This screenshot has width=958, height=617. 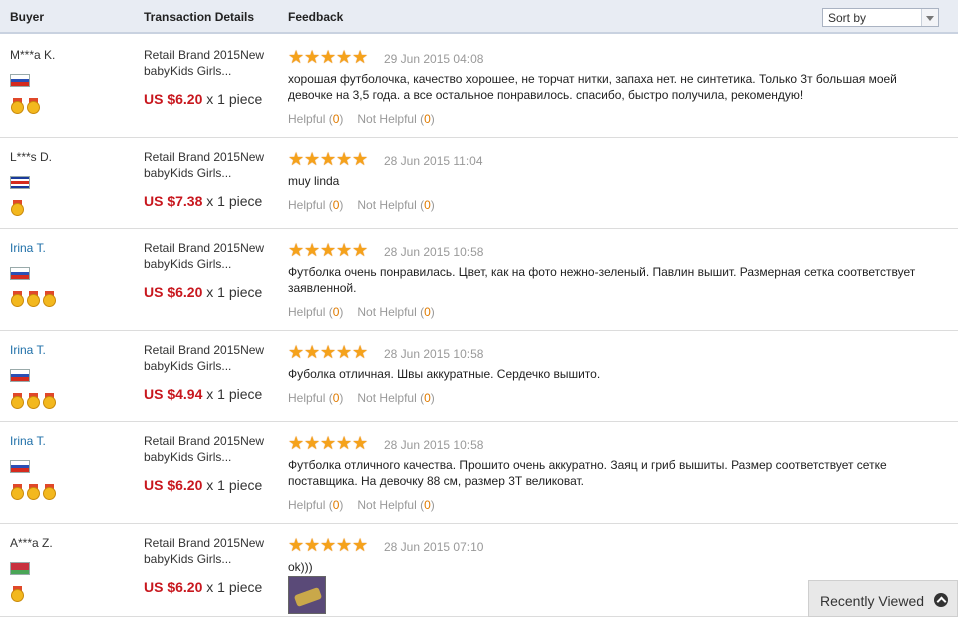 What do you see at coordinates (173, 201) in the screenshot?
I see `price-value: US $7.38` at bounding box center [173, 201].